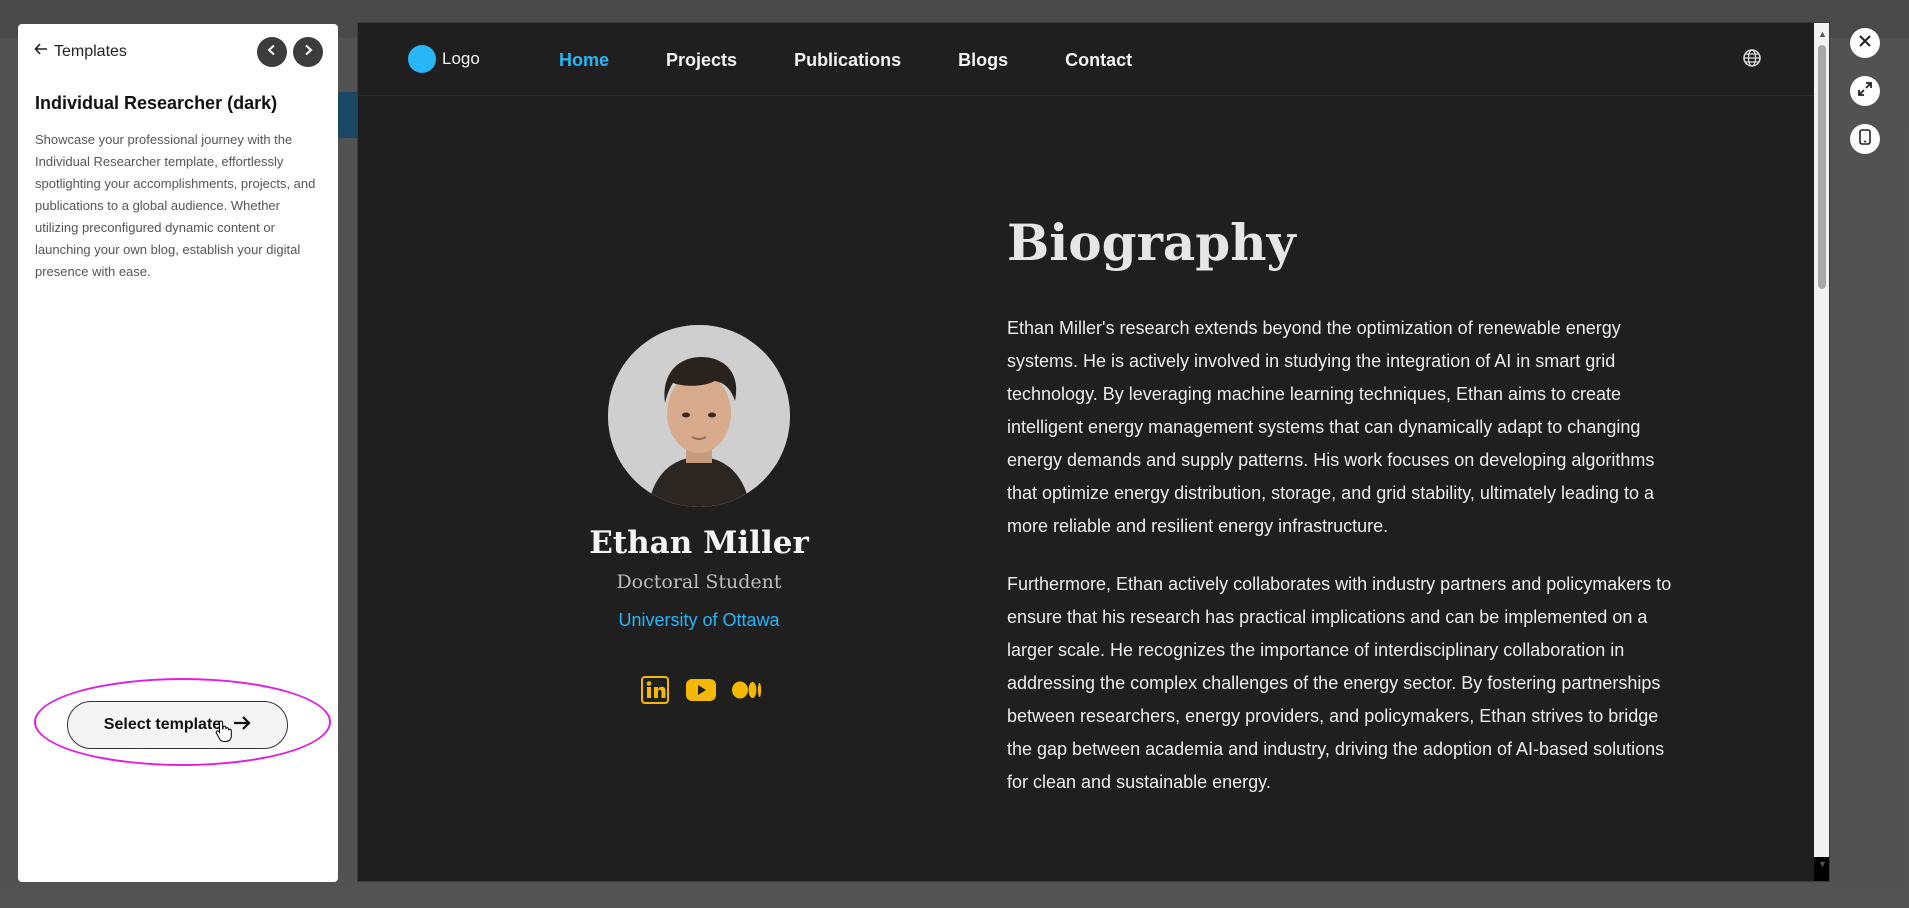 The height and width of the screenshot is (908, 1909). I want to click on profile-role: Doctoral Student, so click(699, 582).